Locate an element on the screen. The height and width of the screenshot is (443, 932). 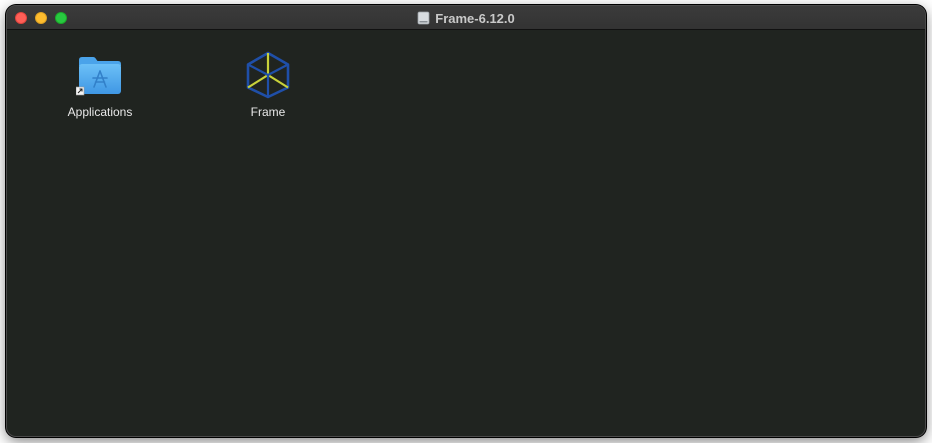
disk-image-icon is located at coordinates (423, 18).